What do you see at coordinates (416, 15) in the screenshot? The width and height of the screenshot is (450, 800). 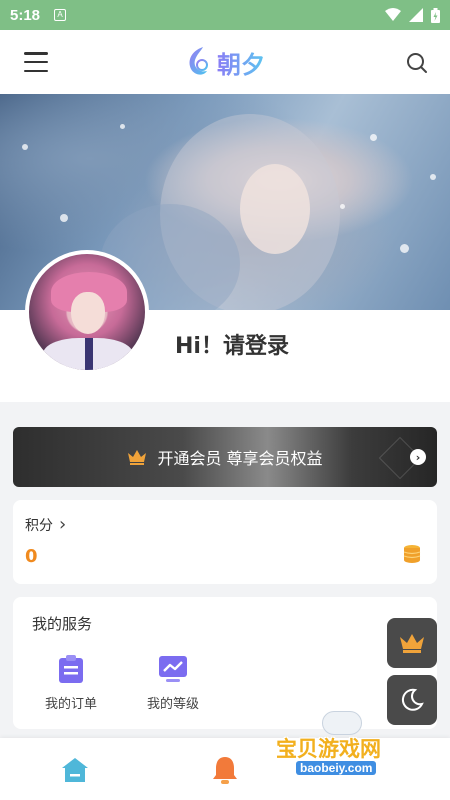 I see `signal-icon` at bounding box center [416, 15].